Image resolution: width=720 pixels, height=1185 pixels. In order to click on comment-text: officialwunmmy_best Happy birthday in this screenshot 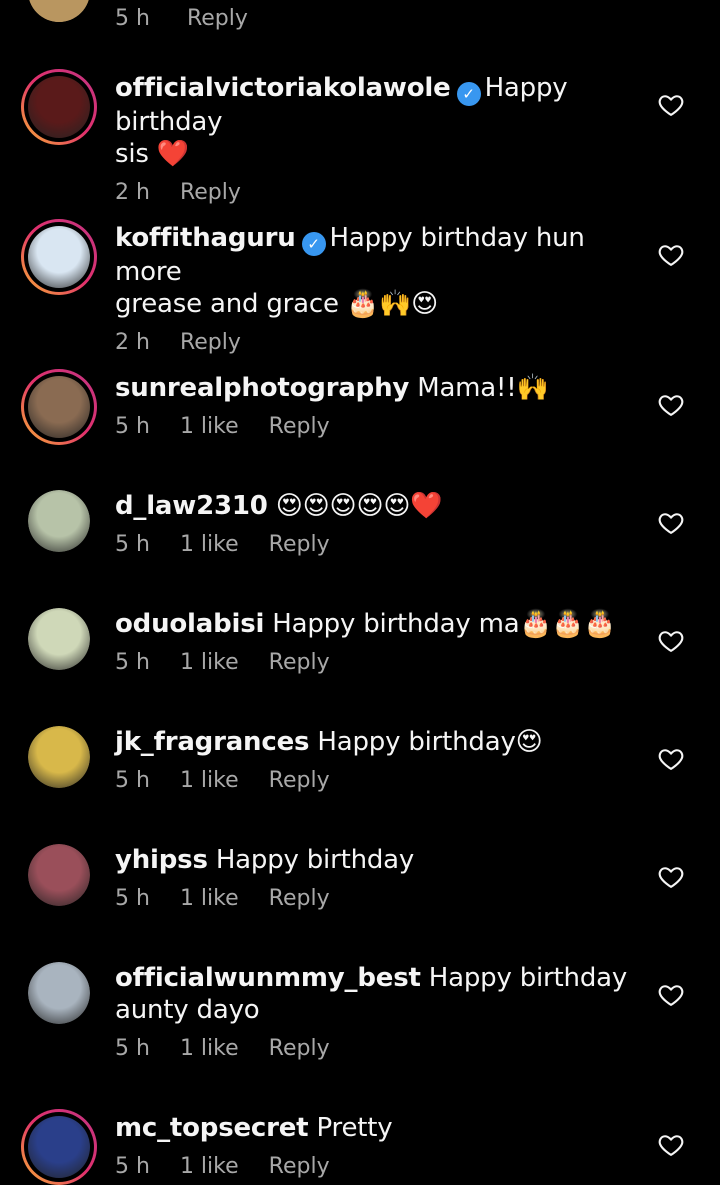, I will do `click(380, 978)`.